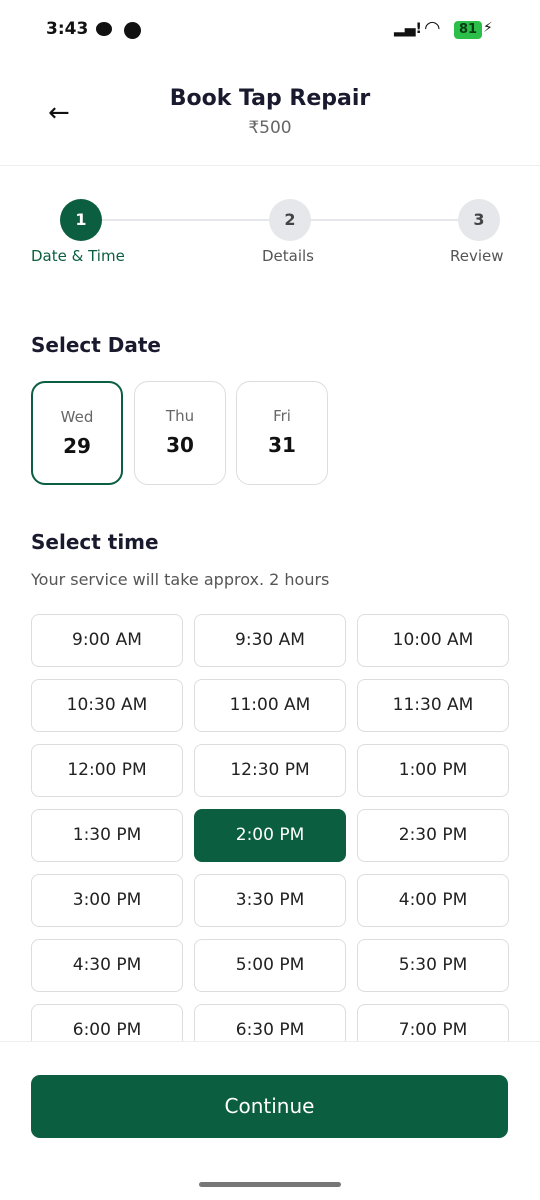 The image size is (540, 1200). I want to click on step-1-label: Date & Time, so click(78, 256).